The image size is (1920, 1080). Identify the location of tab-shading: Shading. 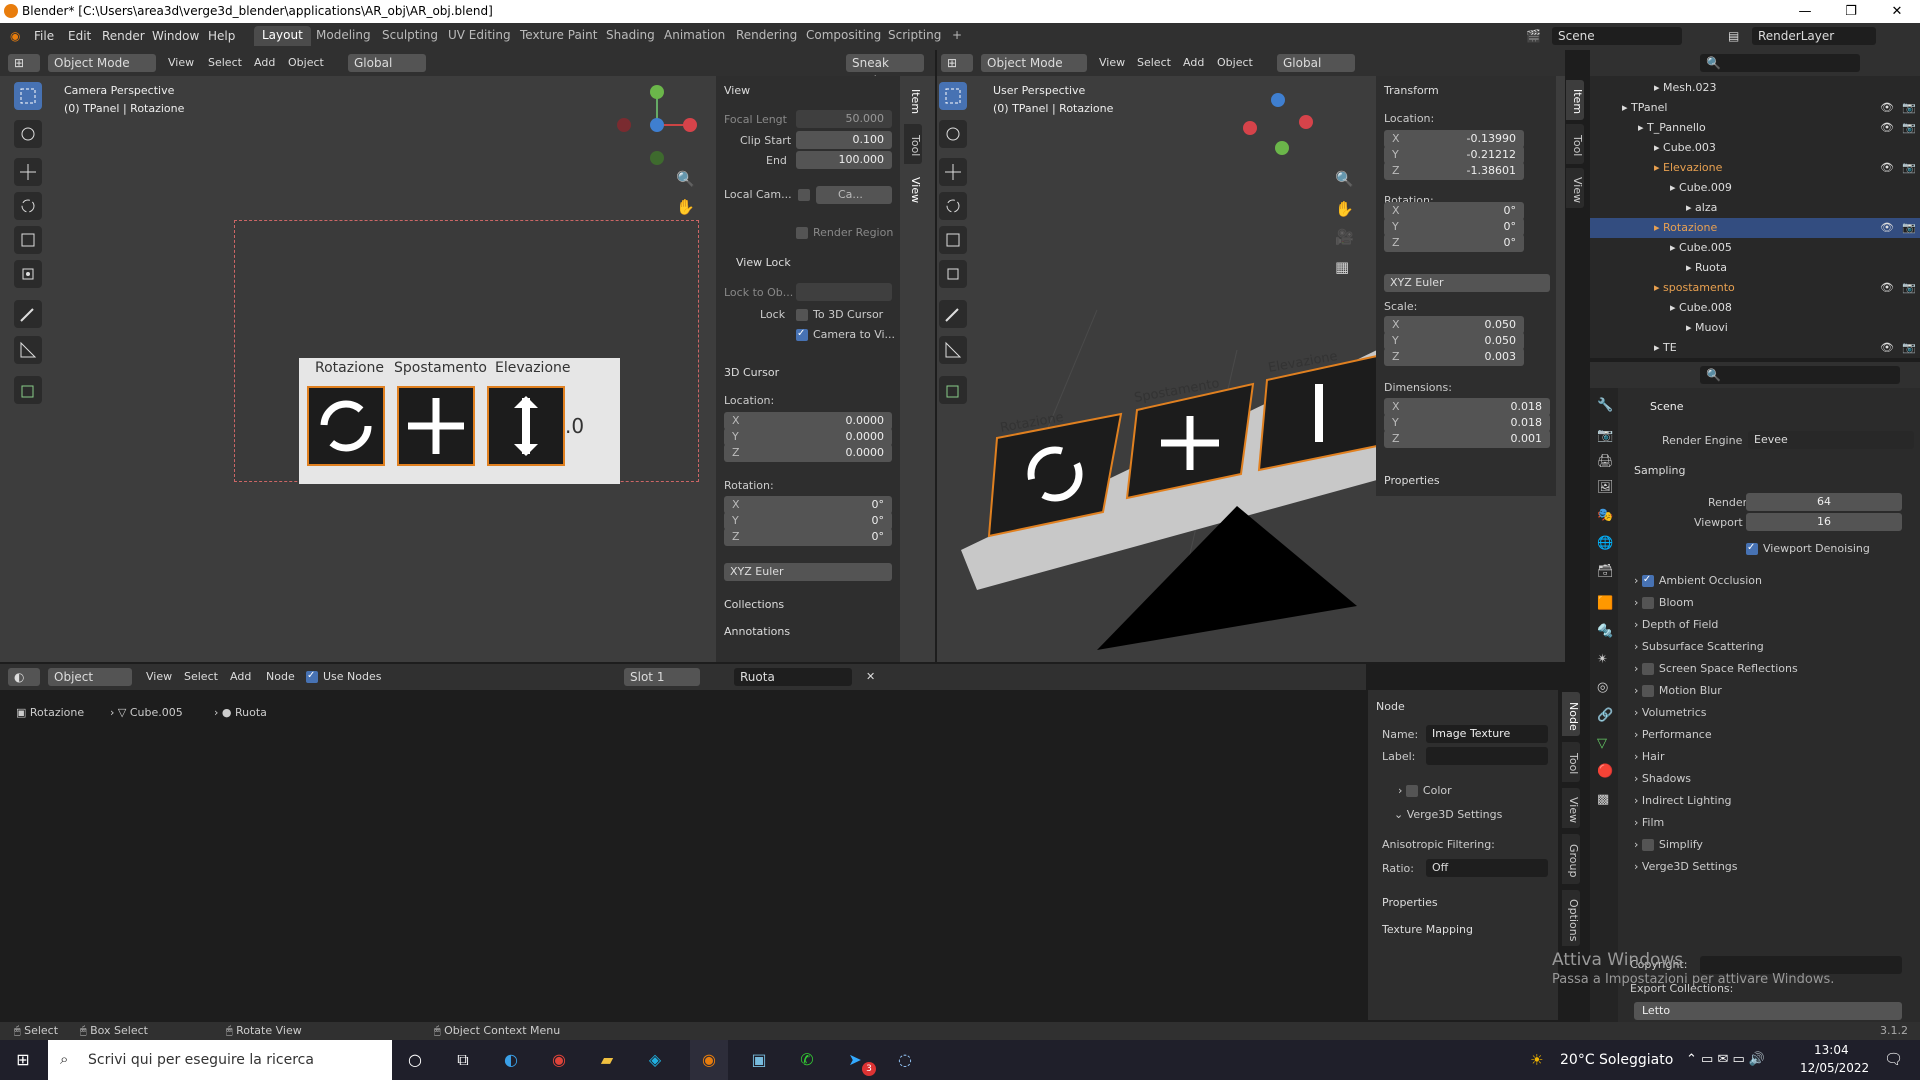
(630, 36).